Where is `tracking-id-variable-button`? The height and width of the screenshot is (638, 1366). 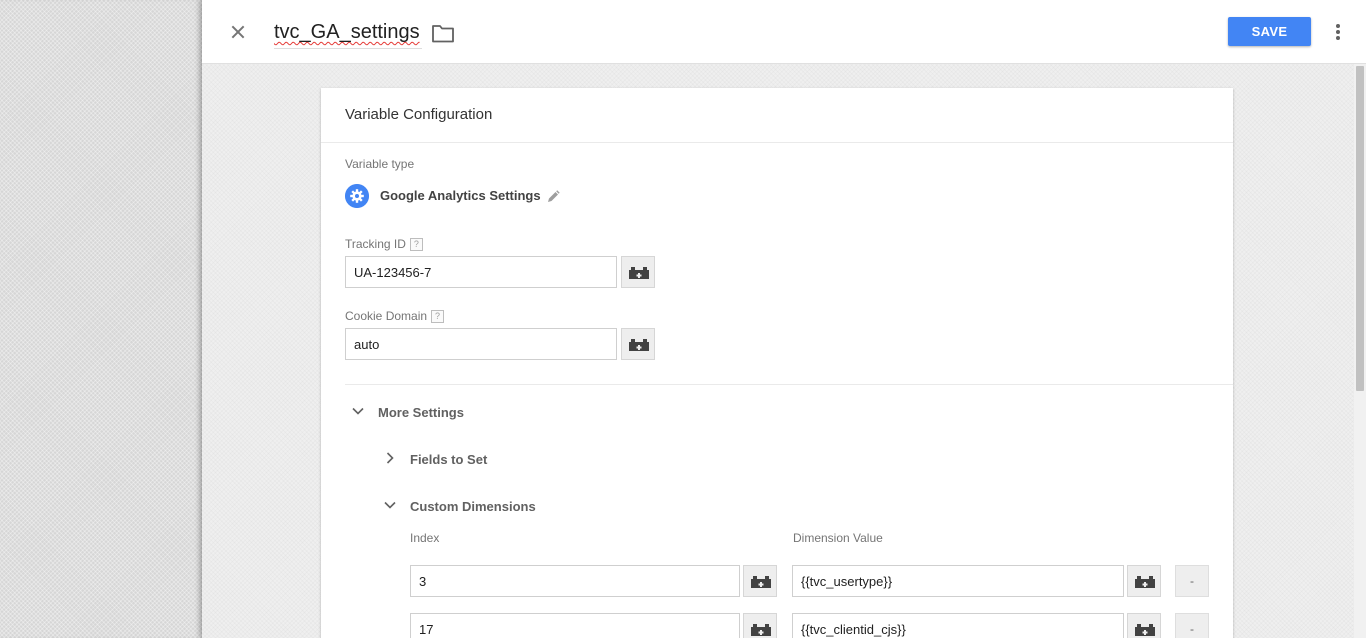
tracking-id-variable-button is located at coordinates (638, 272).